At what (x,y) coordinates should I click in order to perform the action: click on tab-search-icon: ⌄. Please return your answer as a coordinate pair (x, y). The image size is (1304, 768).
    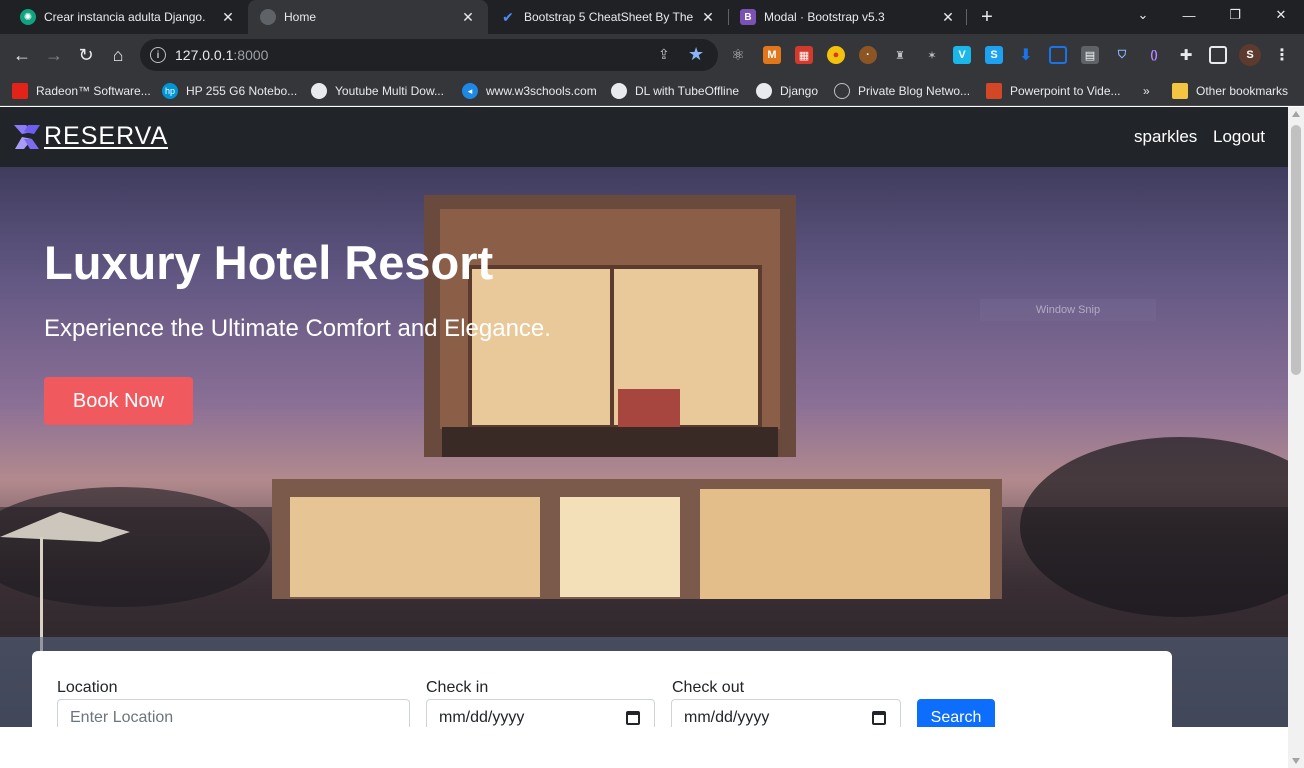
    Looking at the image, I should click on (1143, 15).